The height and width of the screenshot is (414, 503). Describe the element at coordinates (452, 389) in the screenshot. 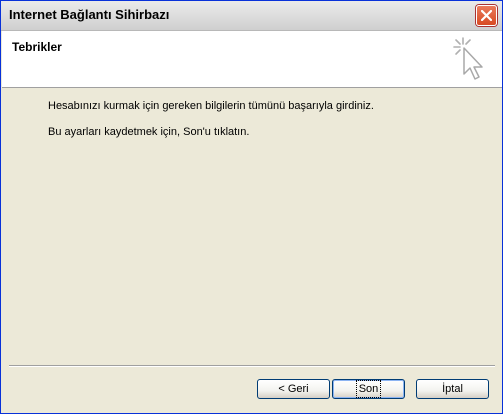

I see `cancel-button: İptal` at that location.